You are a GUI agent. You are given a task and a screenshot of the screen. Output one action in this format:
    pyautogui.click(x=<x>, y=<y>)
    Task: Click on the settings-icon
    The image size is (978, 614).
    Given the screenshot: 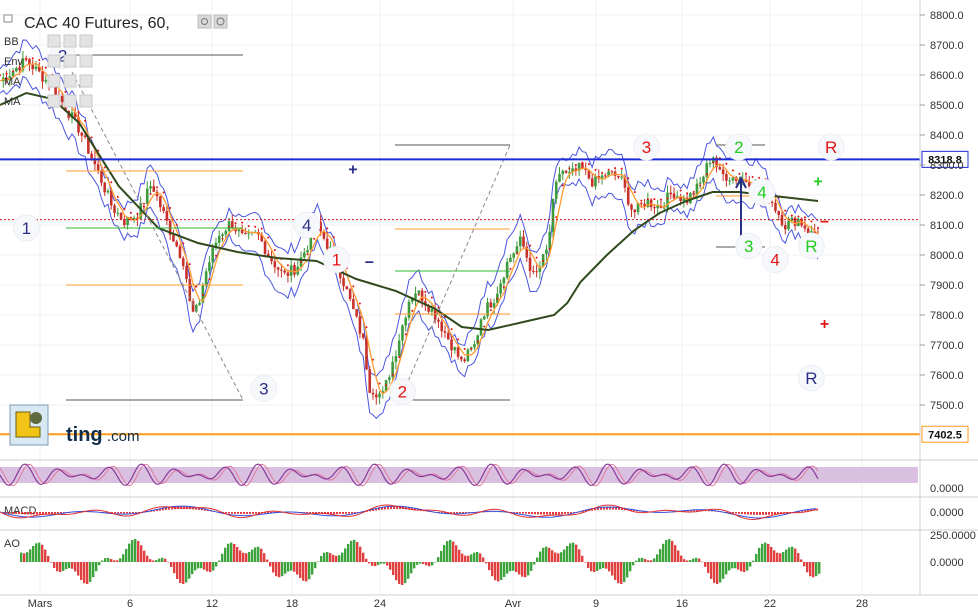 What is the action you would take?
    pyautogui.click(x=204, y=21)
    